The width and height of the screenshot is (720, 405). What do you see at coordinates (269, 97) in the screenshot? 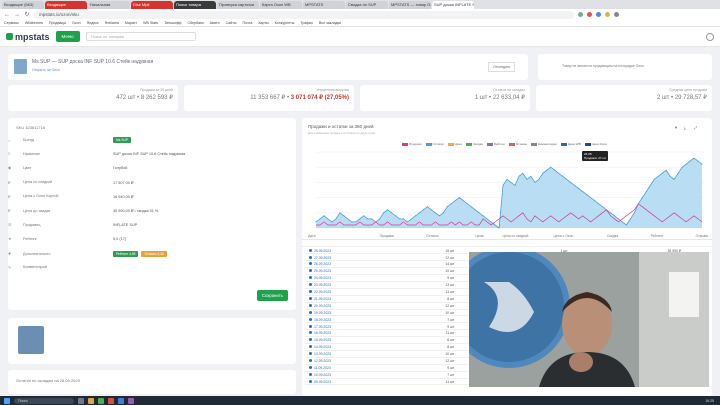
I see `stat-value: 11 353 667 ₽ • 3 071 074 ₽ (27,05%)` at bounding box center [269, 97].